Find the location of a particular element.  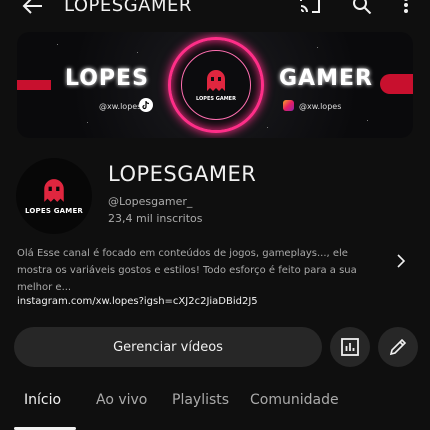

tab-playlists: Playlists is located at coordinates (200, 400).